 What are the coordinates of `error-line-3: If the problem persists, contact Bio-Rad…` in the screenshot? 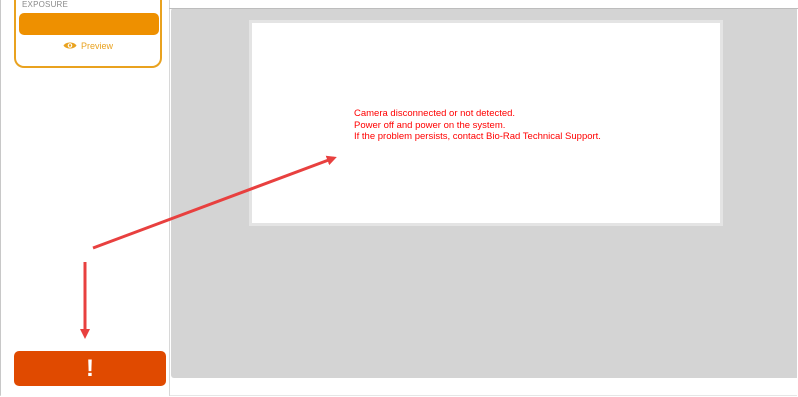 It's located at (477, 136).